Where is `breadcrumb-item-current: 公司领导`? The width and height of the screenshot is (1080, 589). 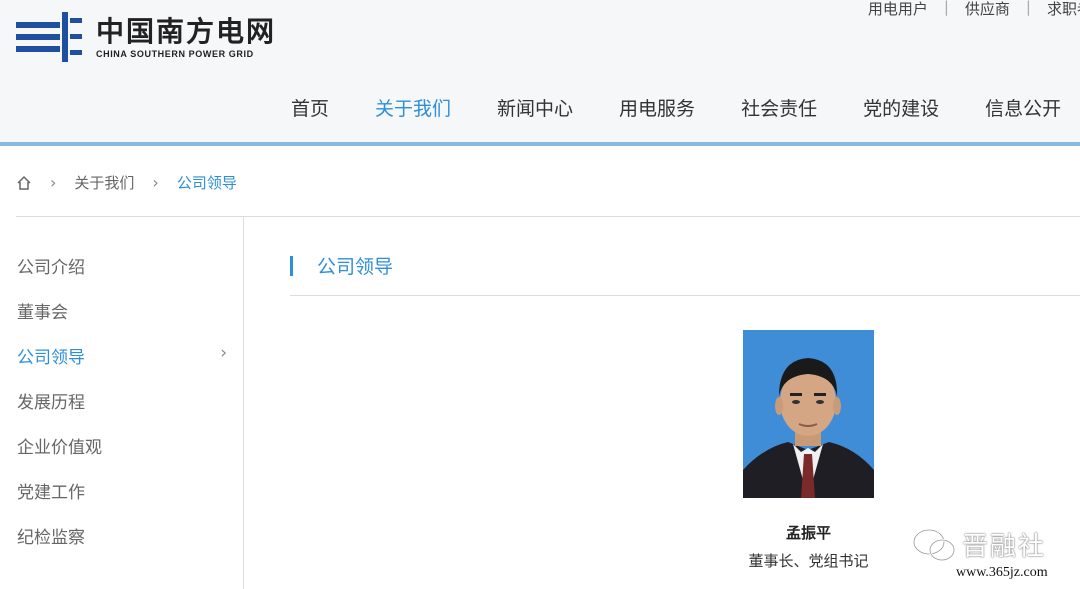 breadcrumb-item-current: 公司领导 is located at coordinates (206, 183).